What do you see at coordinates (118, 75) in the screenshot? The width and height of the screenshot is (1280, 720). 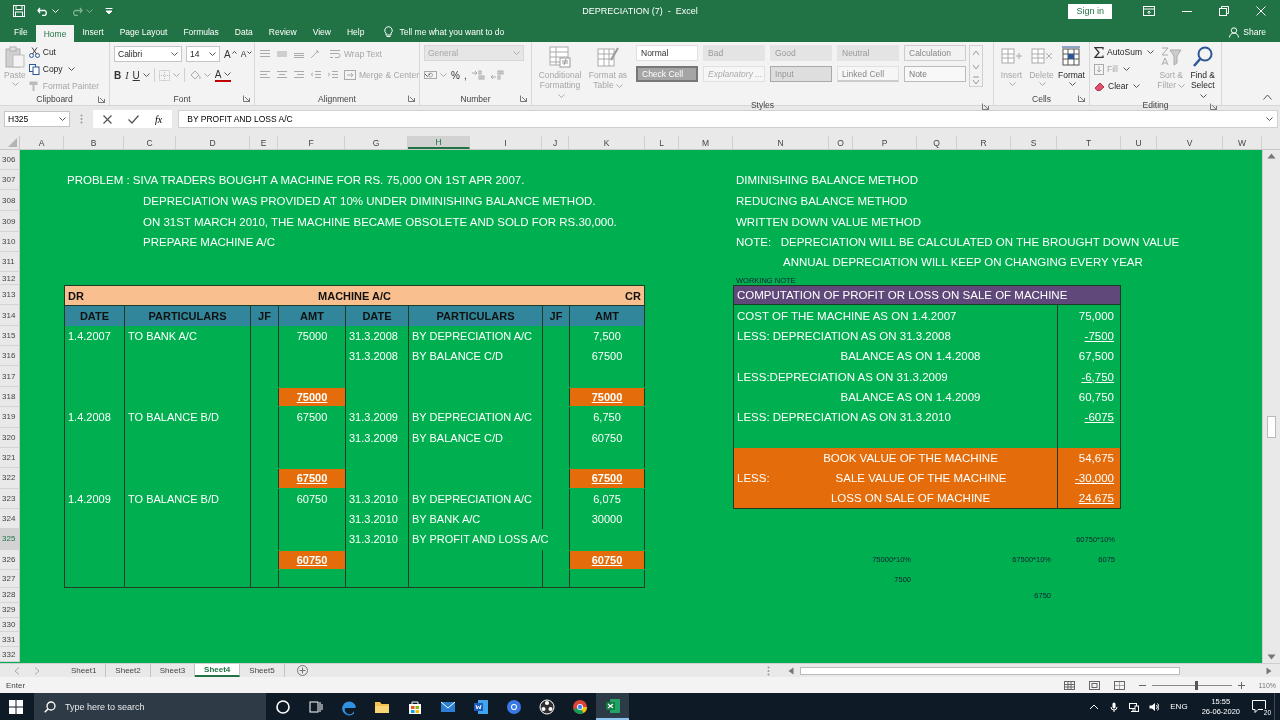 I see `bold-button: B` at bounding box center [118, 75].